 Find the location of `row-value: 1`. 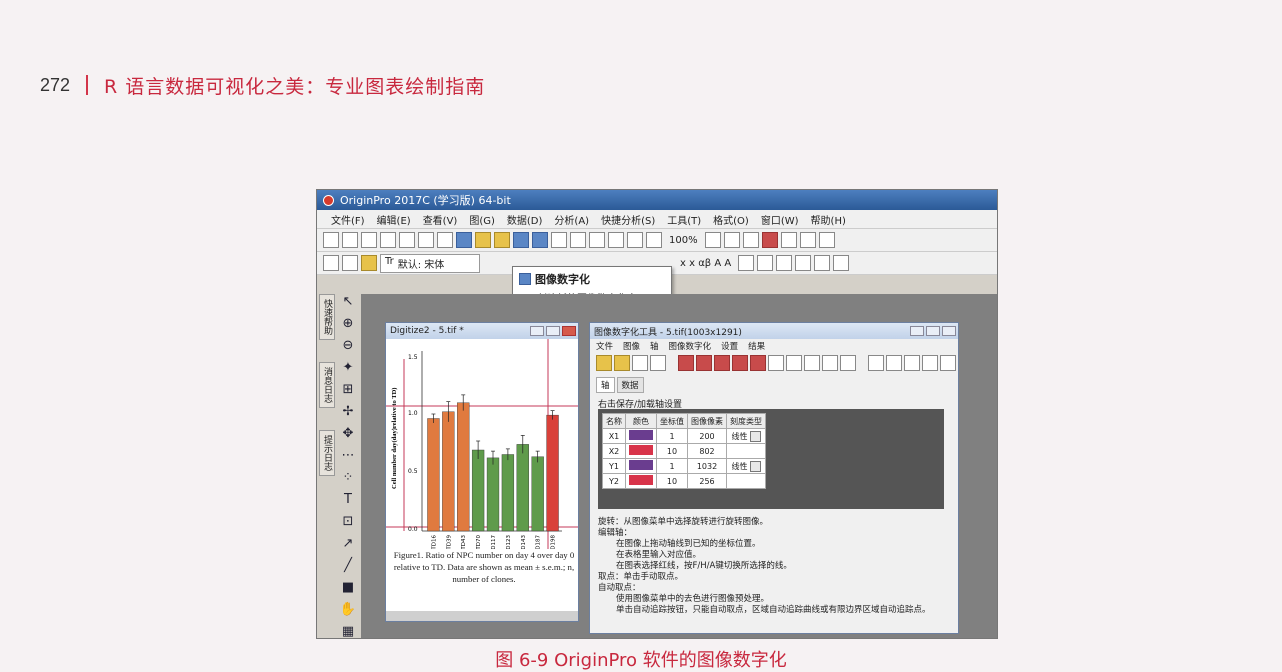

row-value: 1 is located at coordinates (672, 436).